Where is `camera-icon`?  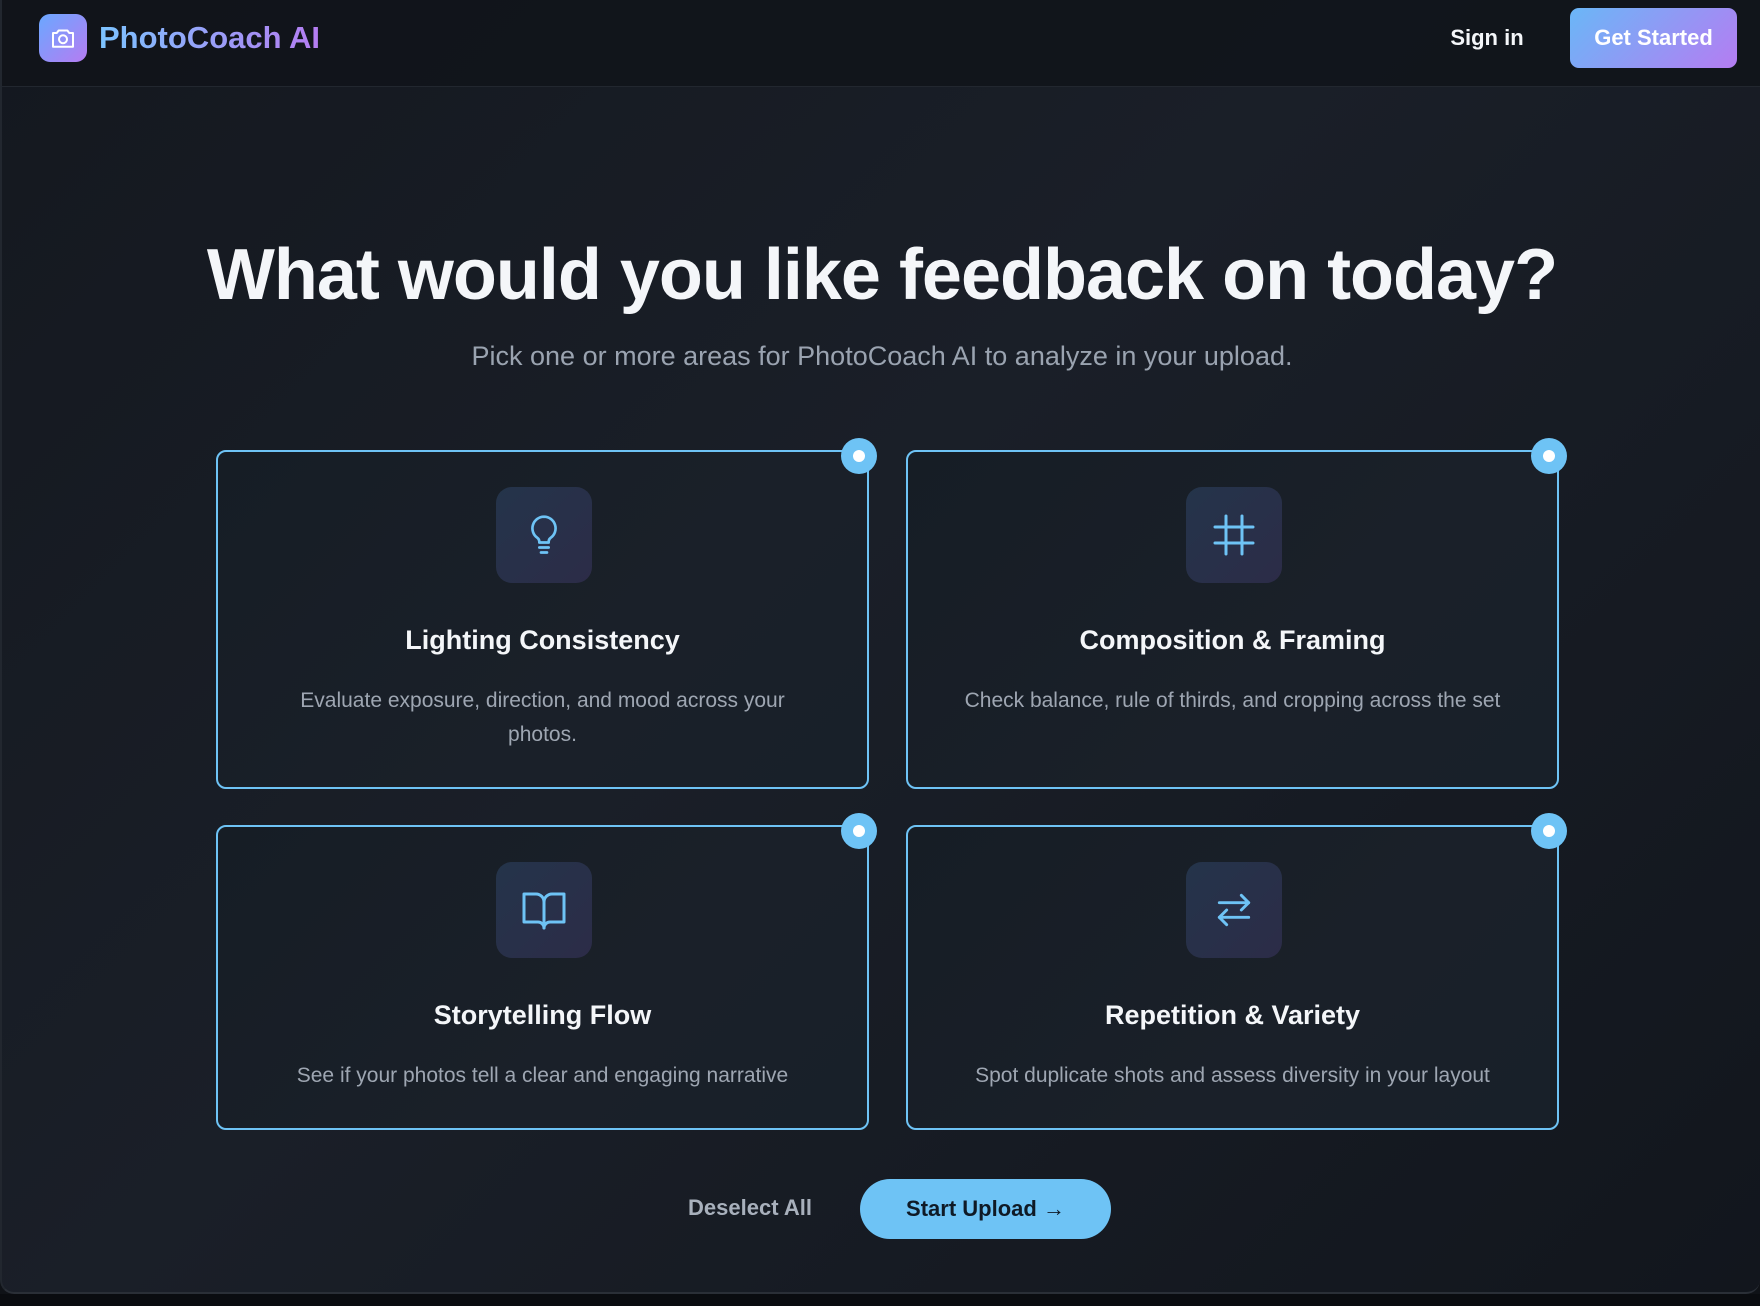
camera-icon is located at coordinates (63, 38).